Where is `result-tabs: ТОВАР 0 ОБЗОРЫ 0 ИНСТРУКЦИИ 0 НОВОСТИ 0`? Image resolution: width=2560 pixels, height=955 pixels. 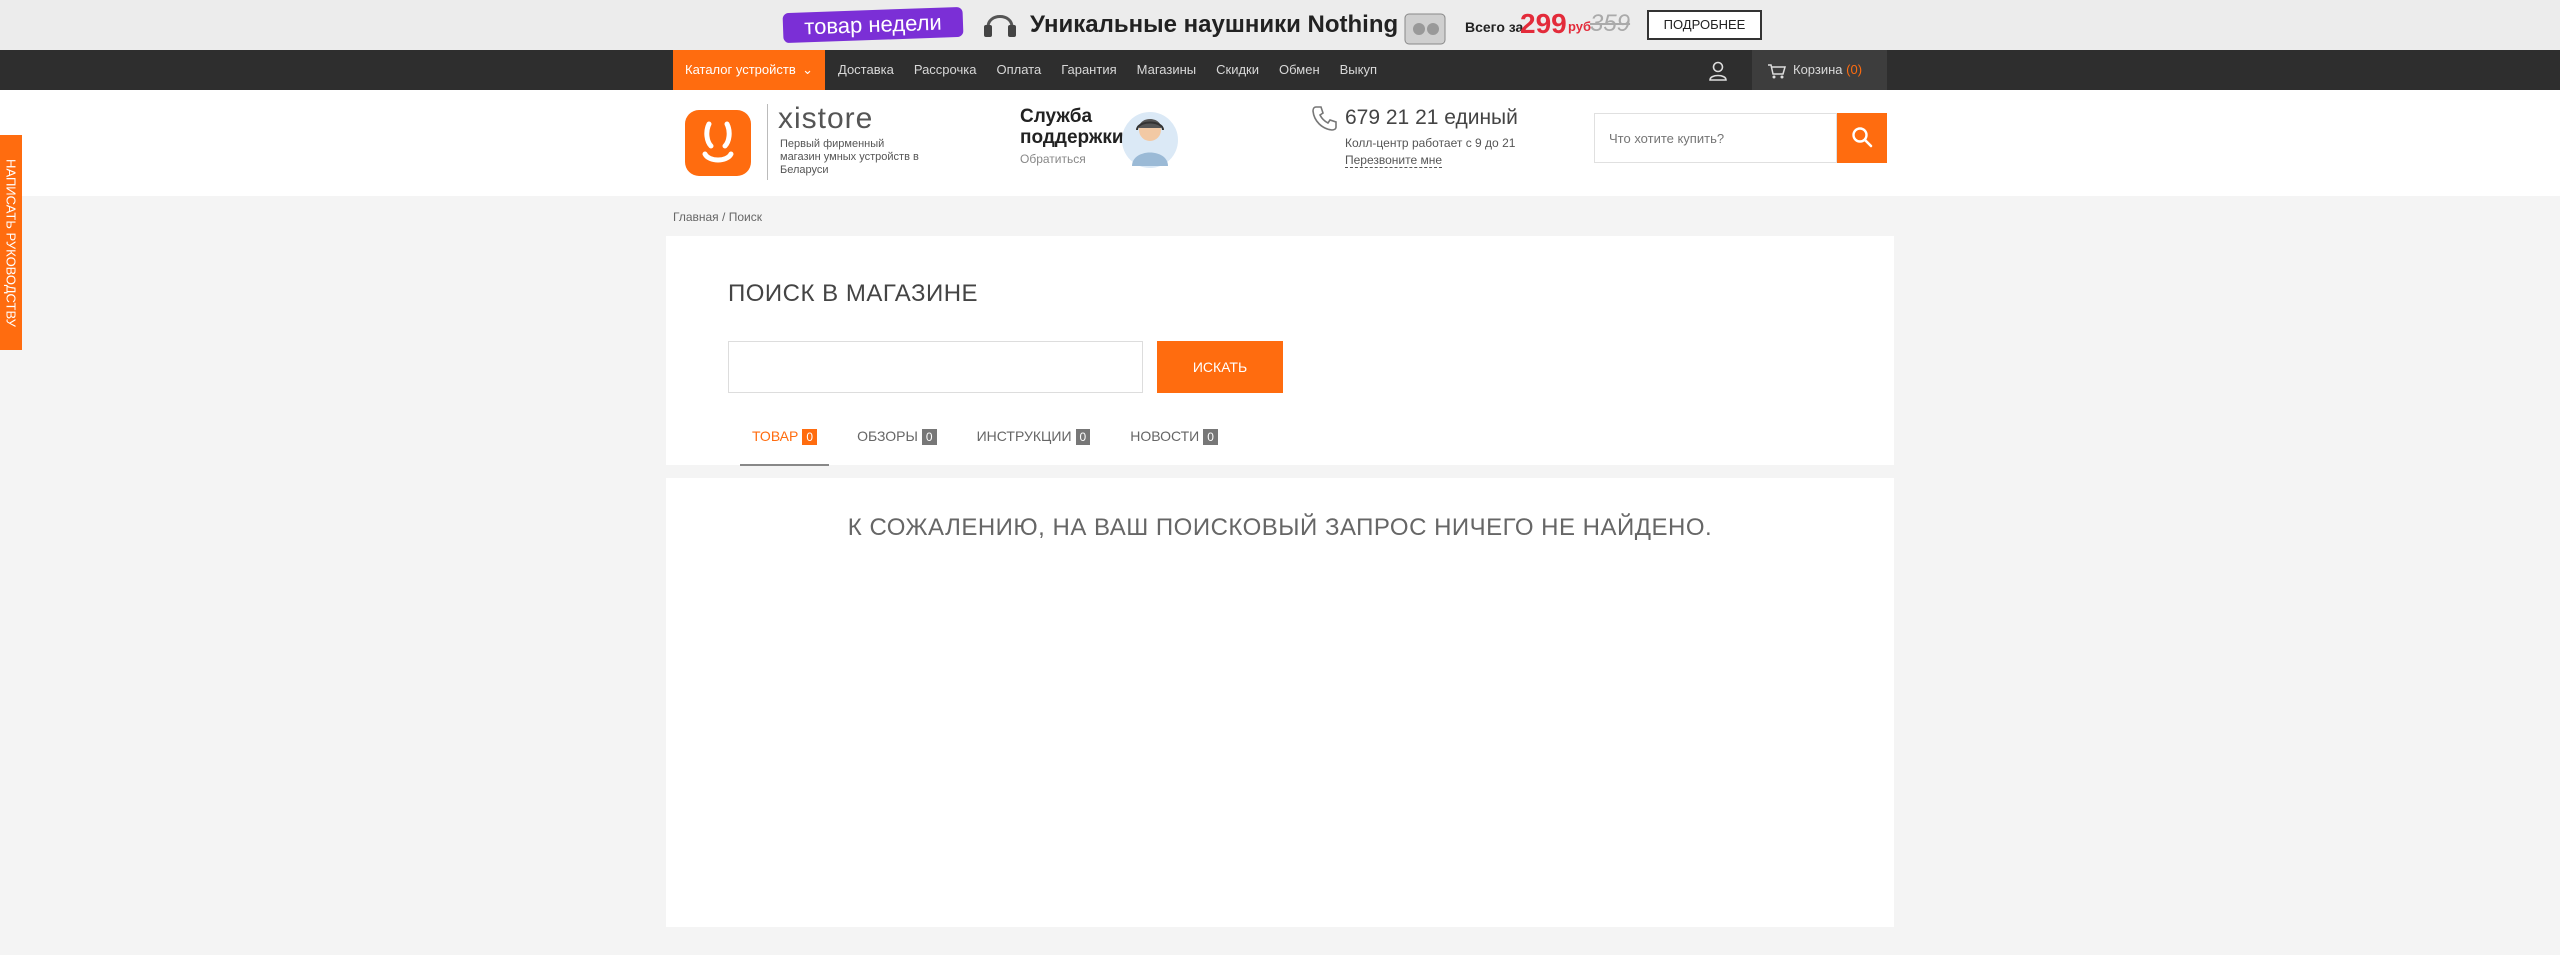 result-tabs: ТОВАР 0 ОБЗОРЫ 0 ИНСТРУКЦИИ 0 НОВОСТИ 0 is located at coordinates (993, 446).